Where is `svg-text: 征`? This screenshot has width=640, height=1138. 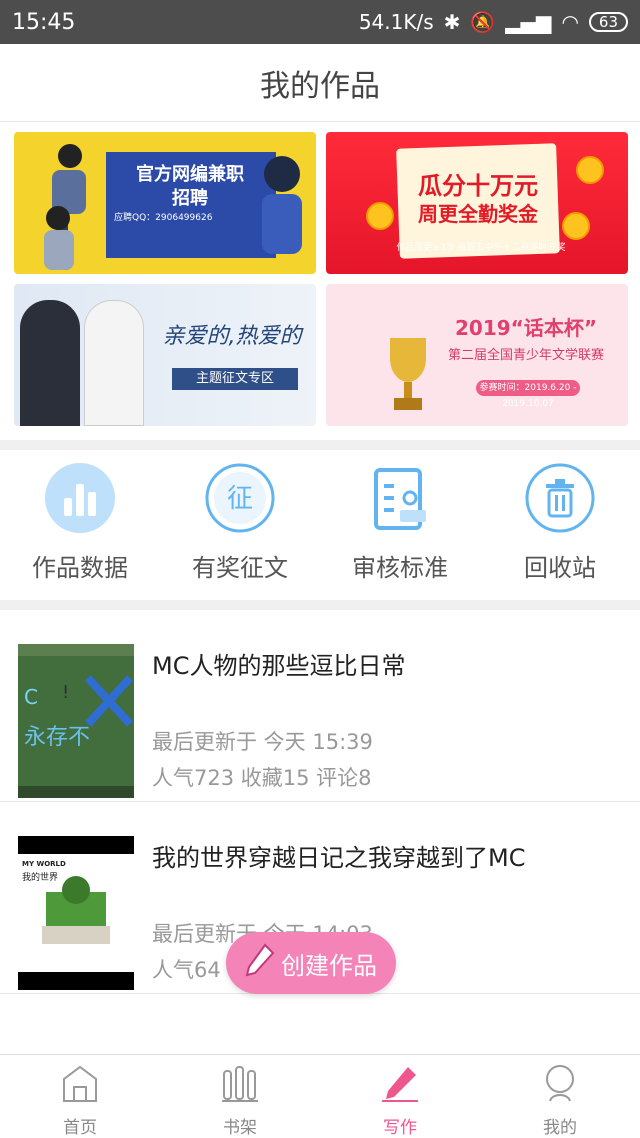 svg-text: 征 is located at coordinates (240, 499).